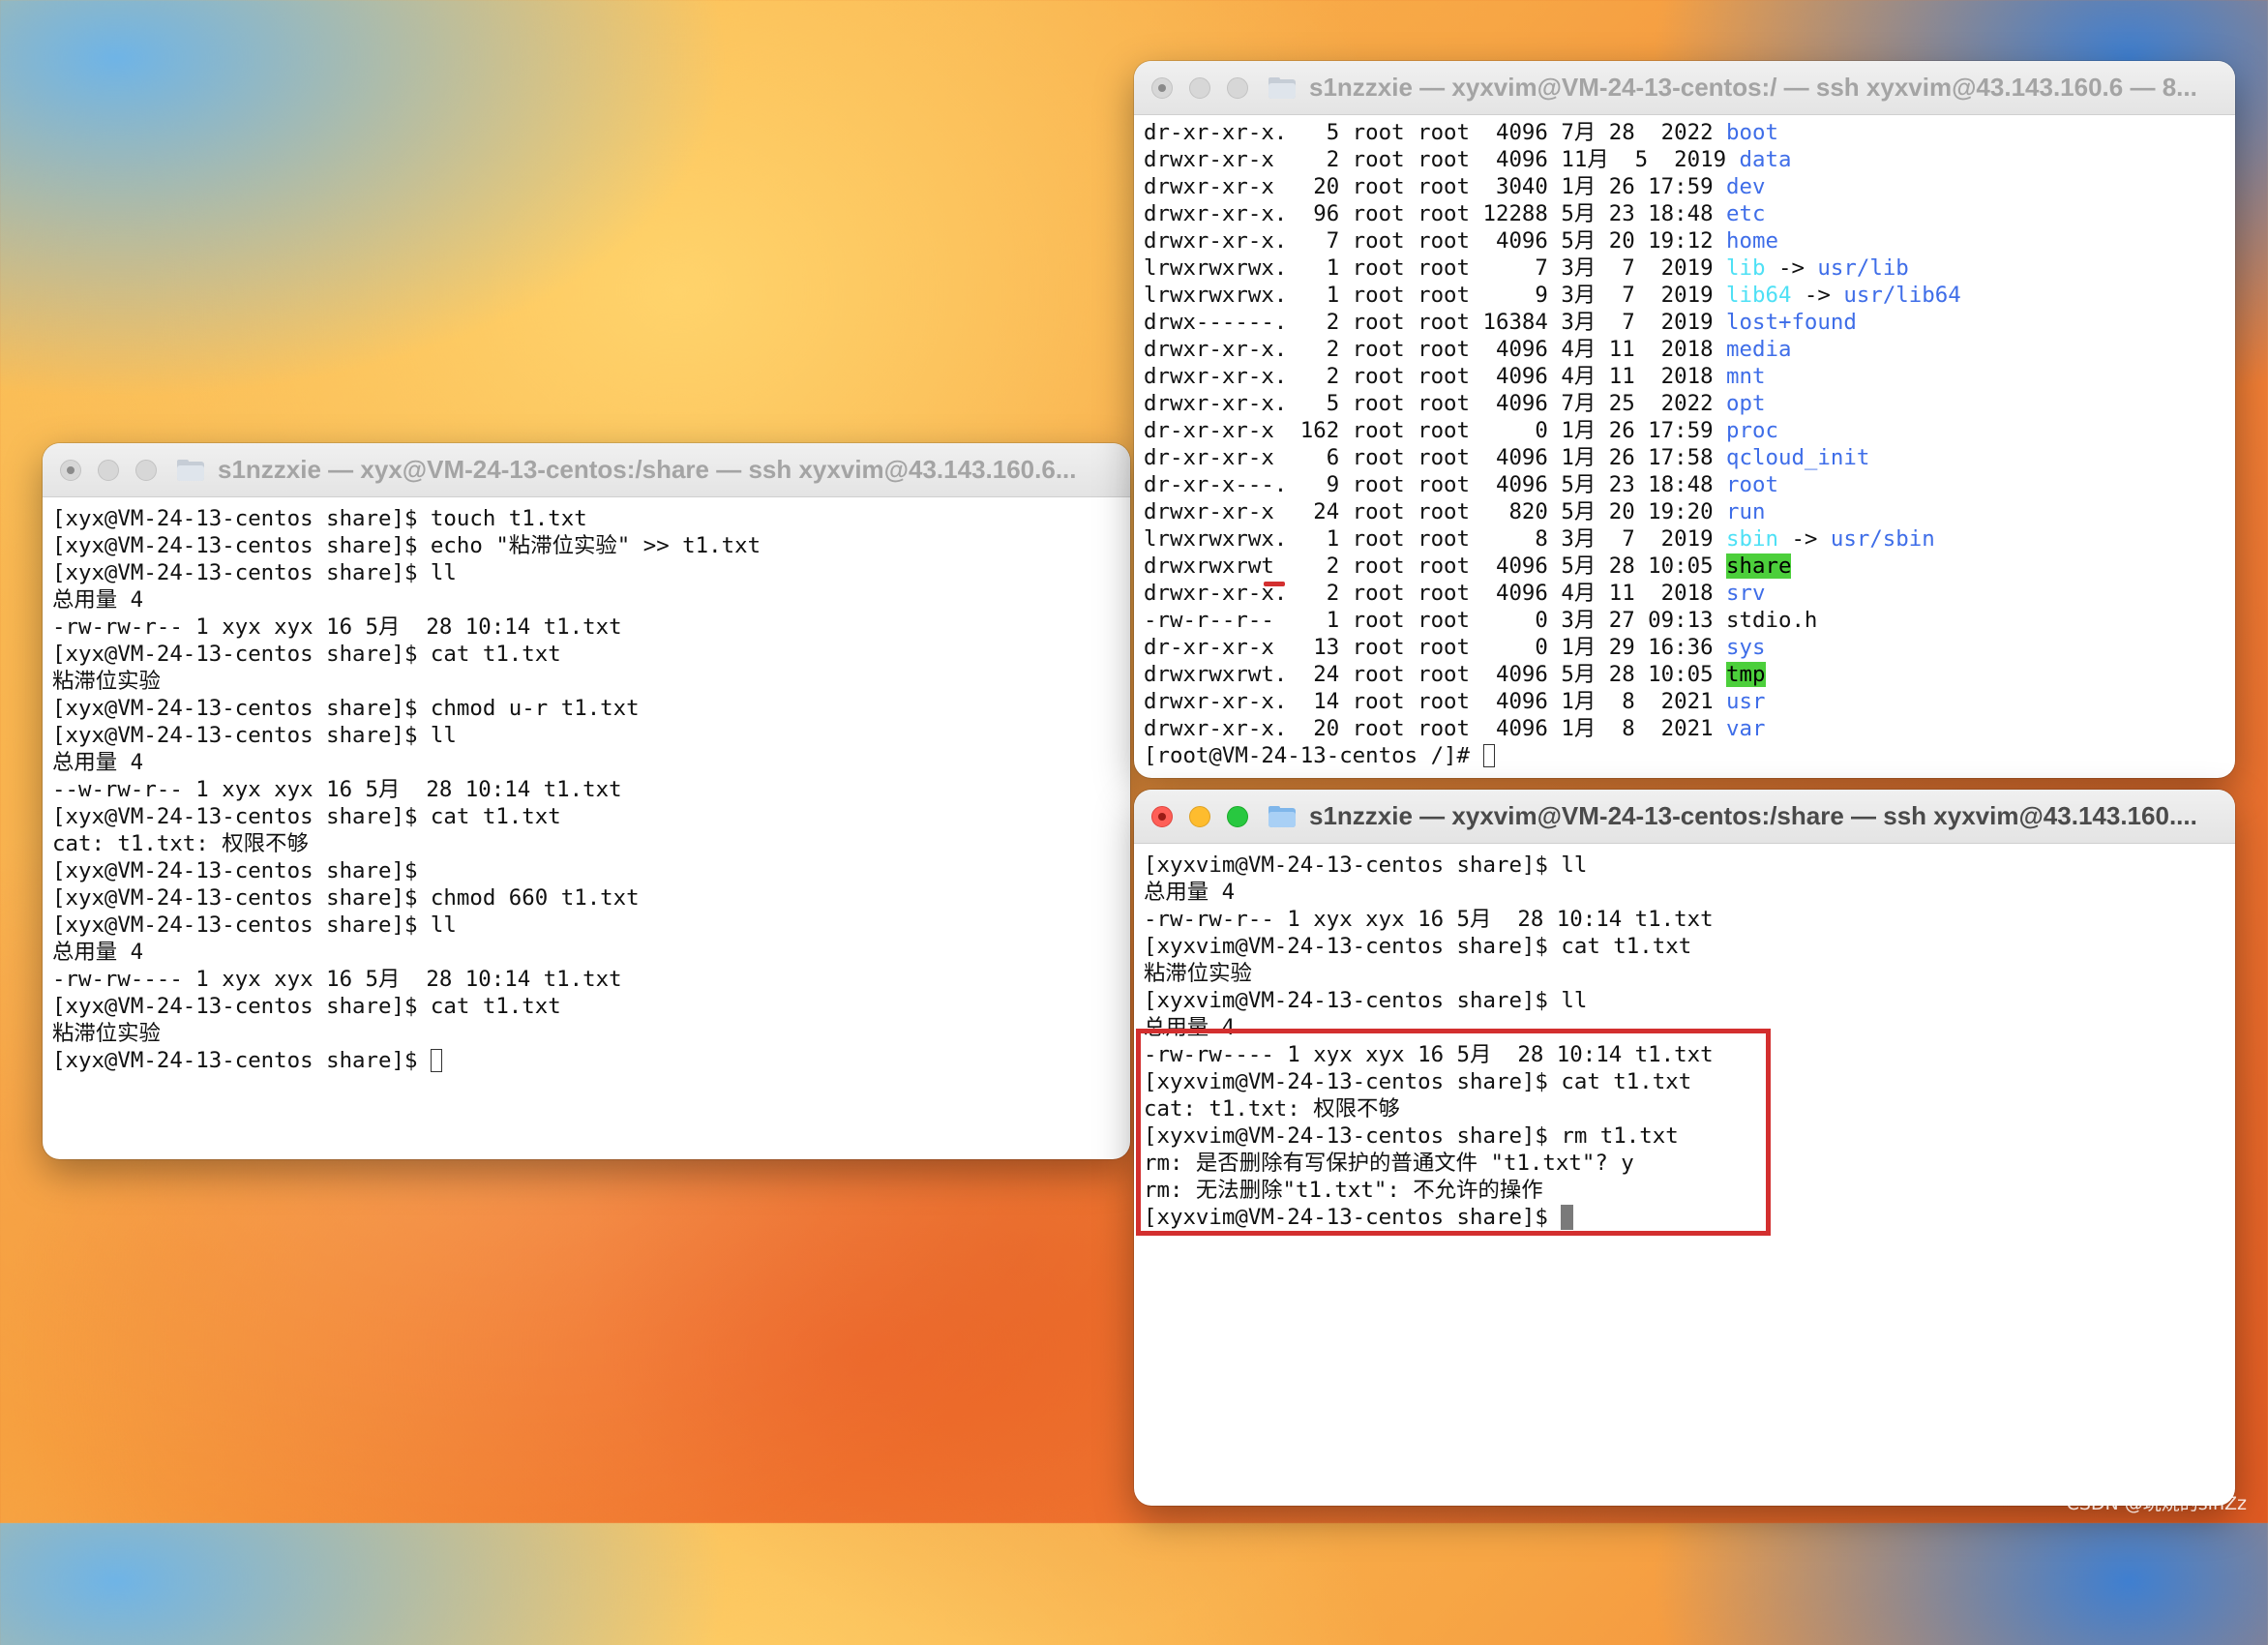 The image size is (2268, 1645). I want to click on file-metadata: lrwxrwxrwx. 1 root root 7 3月 7 2019, so click(1435, 268).